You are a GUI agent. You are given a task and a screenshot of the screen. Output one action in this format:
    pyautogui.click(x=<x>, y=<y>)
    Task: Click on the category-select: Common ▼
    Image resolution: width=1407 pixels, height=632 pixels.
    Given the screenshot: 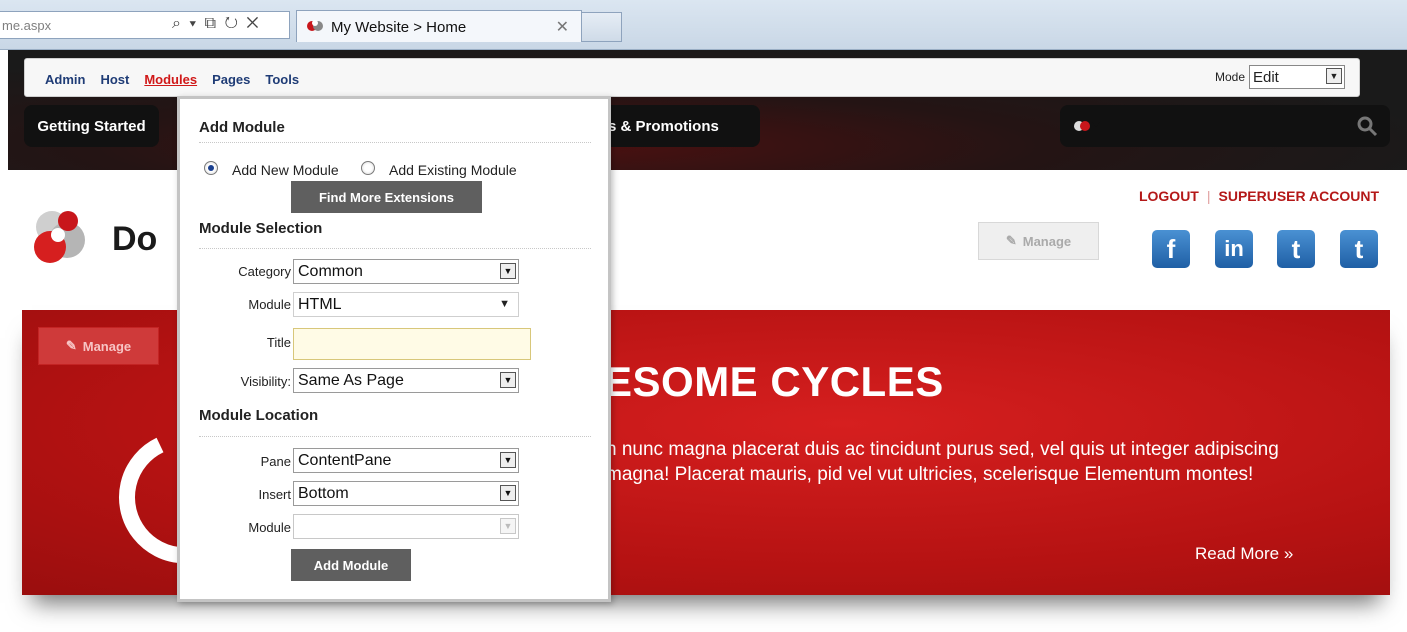 What is the action you would take?
    pyautogui.click(x=406, y=271)
    